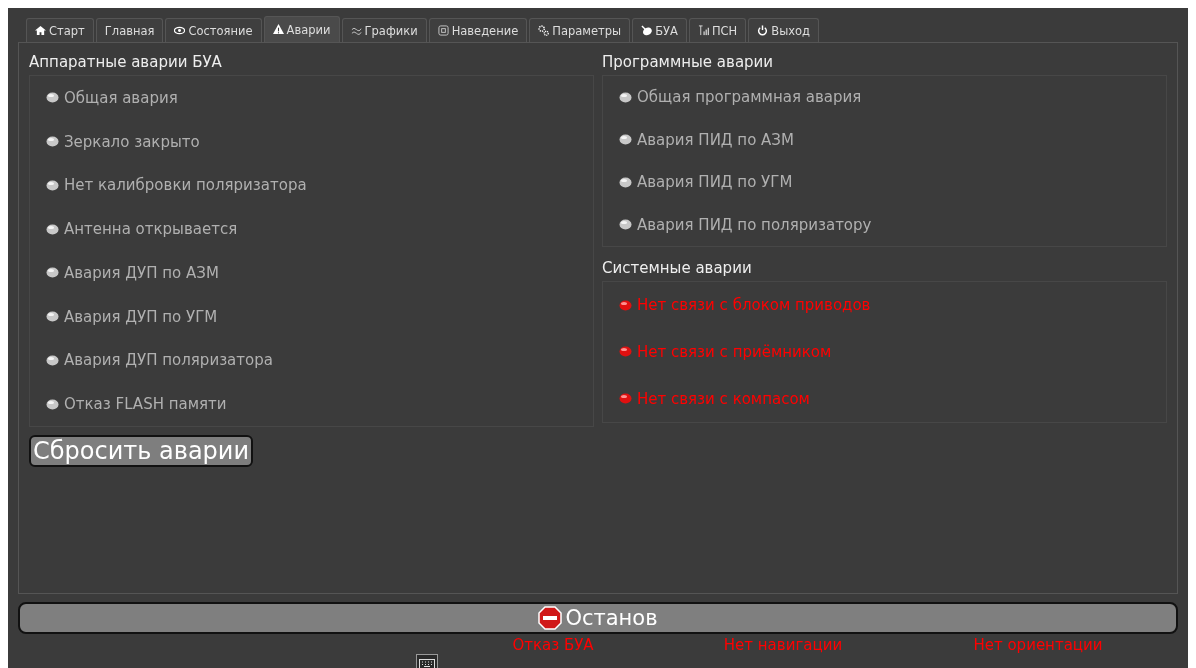  I want to click on tab: Состояние, so click(213, 30).